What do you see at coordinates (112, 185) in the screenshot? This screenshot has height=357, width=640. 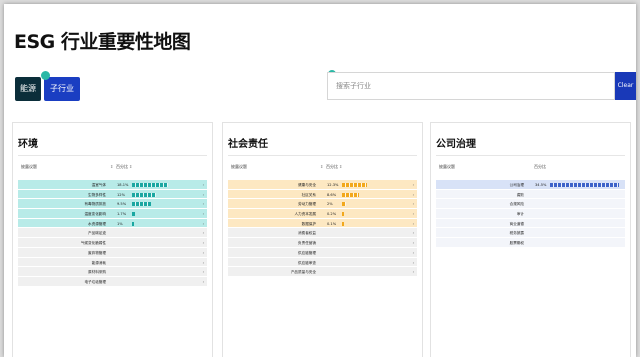 I see `table-row: 温室气体 18.1% ›` at bounding box center [112, 185].